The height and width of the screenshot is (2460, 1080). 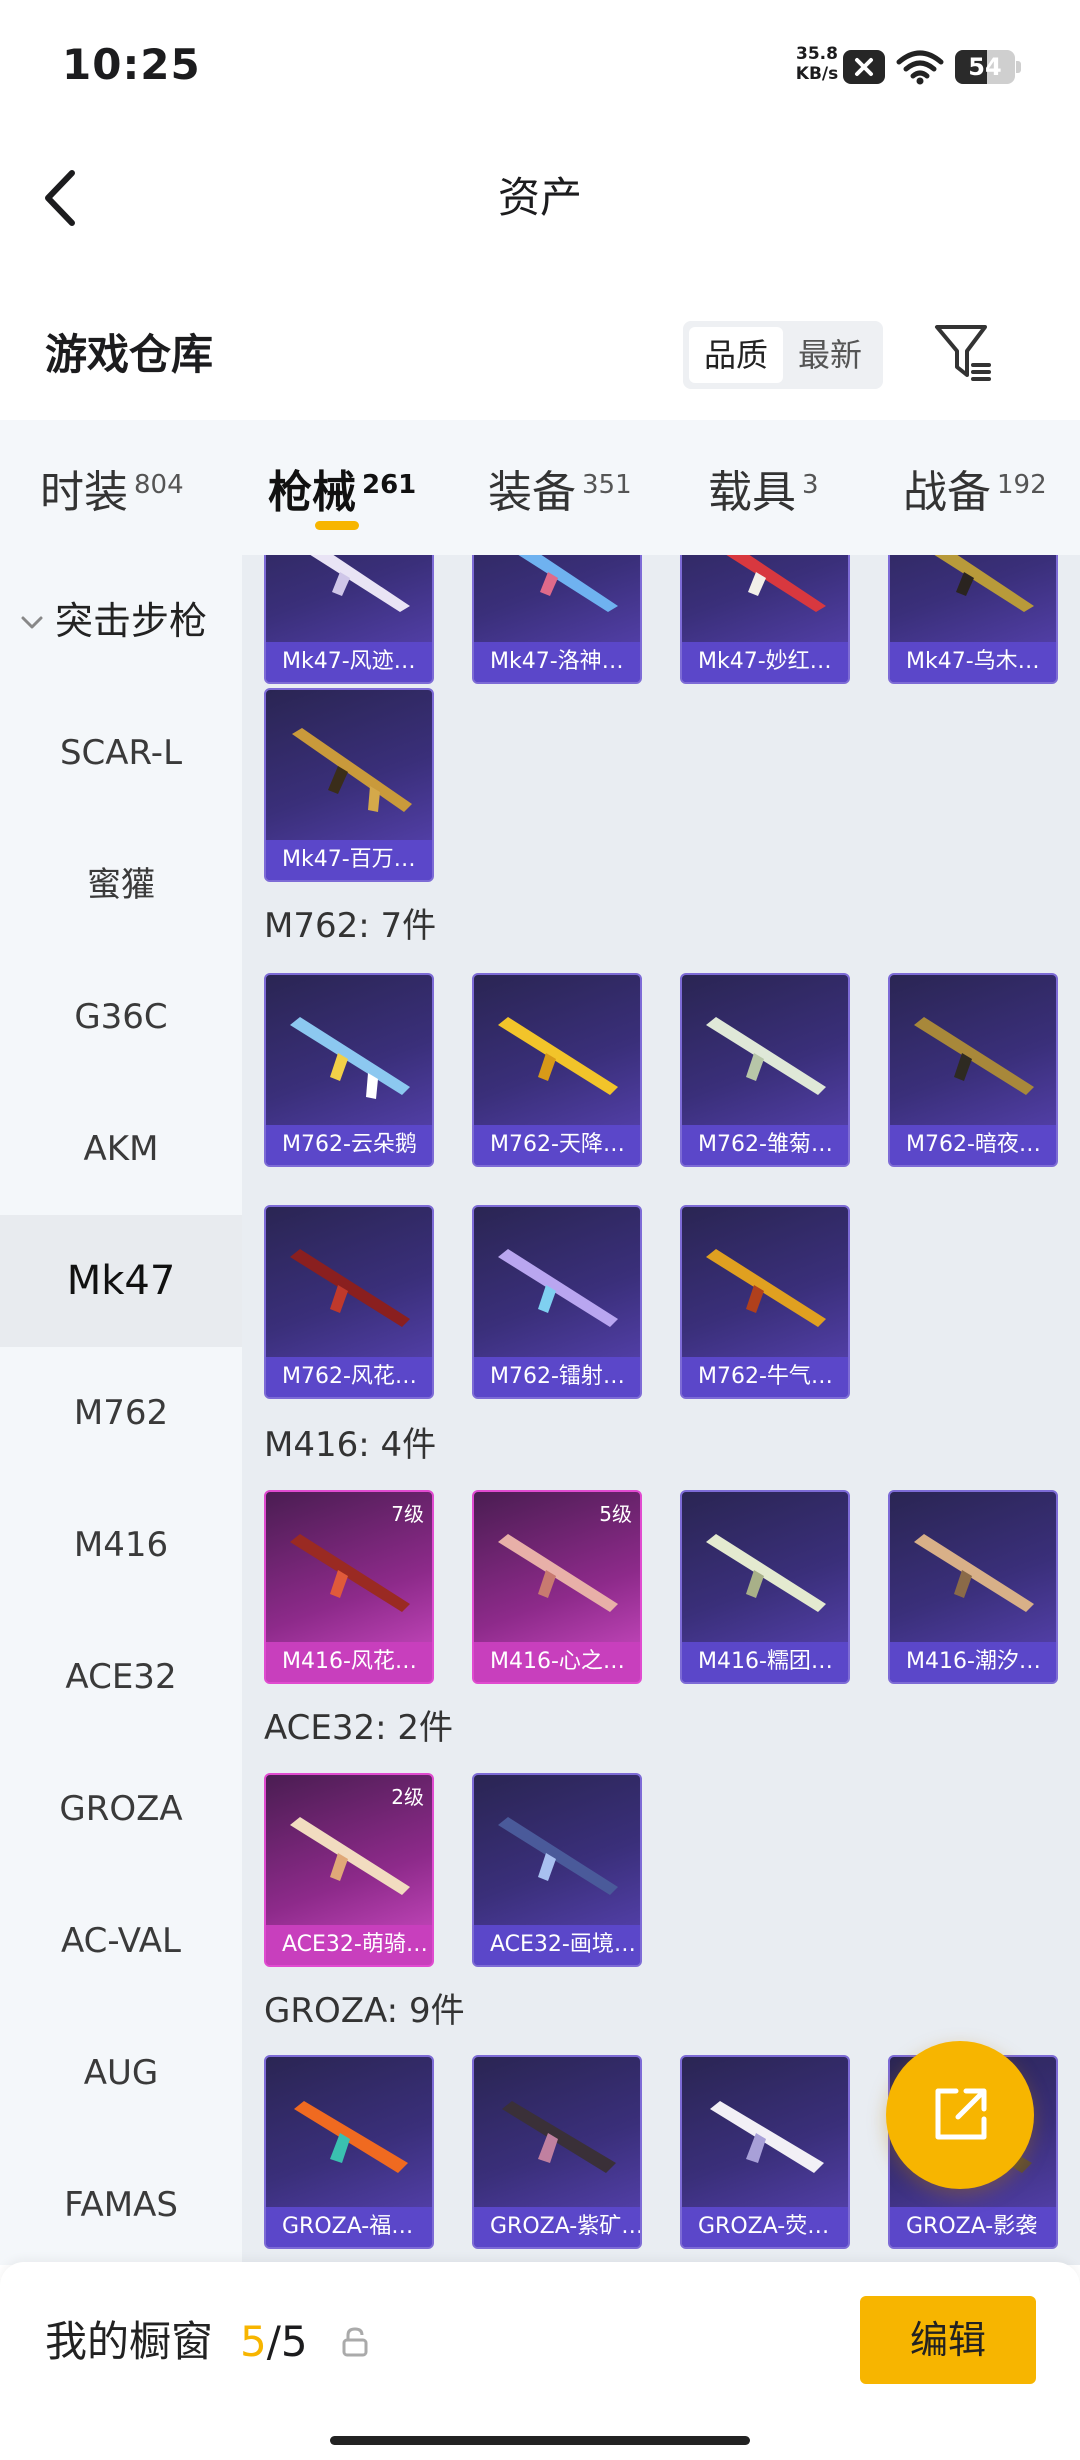 I want to click on section-heading-ace32: ACE32: 2件, so click(x=359, y=1728).